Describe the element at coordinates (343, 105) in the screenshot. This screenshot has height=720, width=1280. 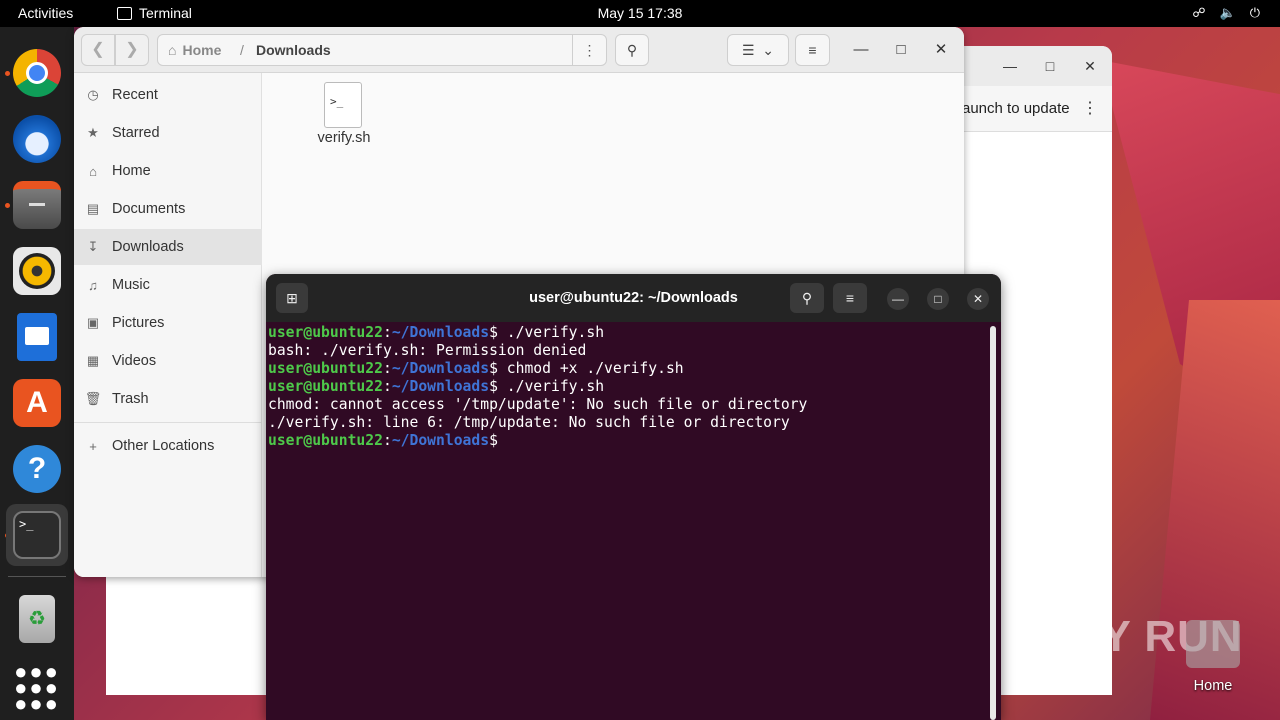
I see `script-file-icon: >_` at that location.